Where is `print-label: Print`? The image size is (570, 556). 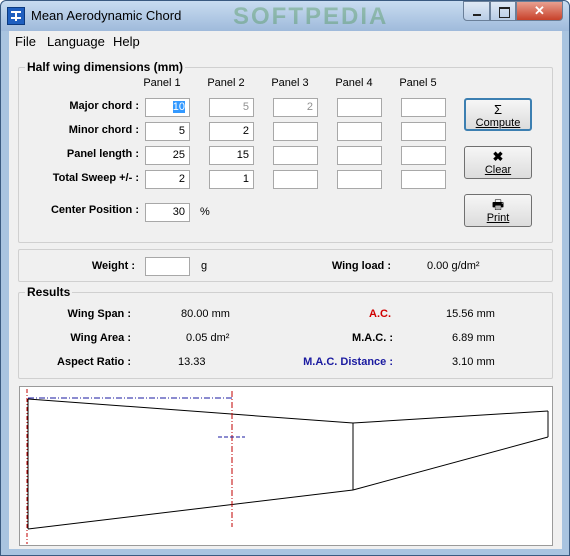 print-label: Print is located at coordinates (498, 218).